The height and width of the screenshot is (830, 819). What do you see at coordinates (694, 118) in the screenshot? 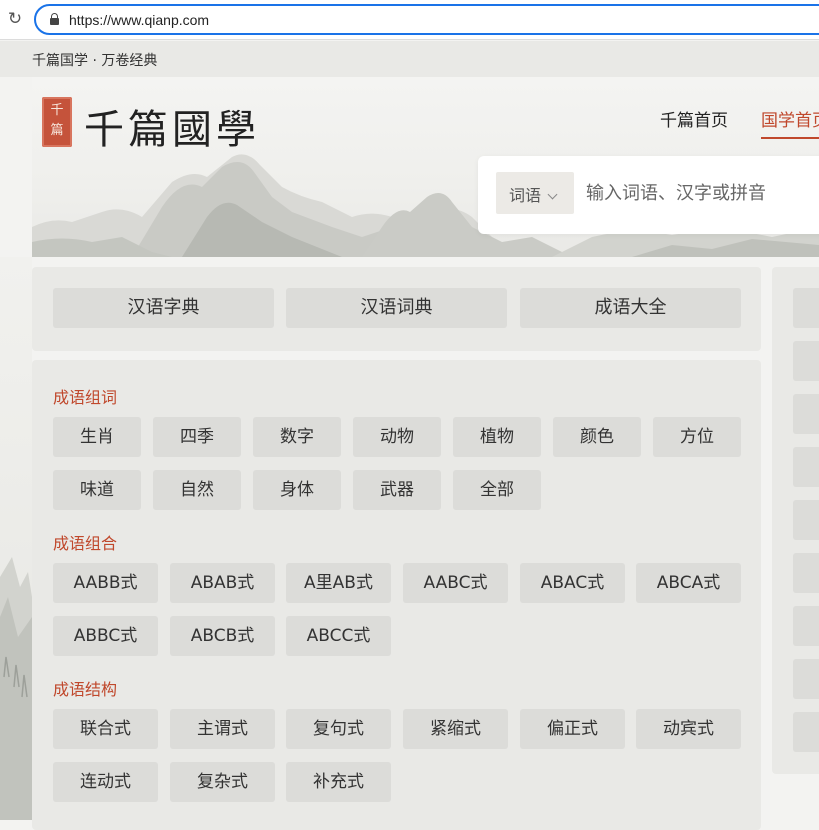
I see `nav-home-link: 千篇首页` at bounding box center [694, 118].